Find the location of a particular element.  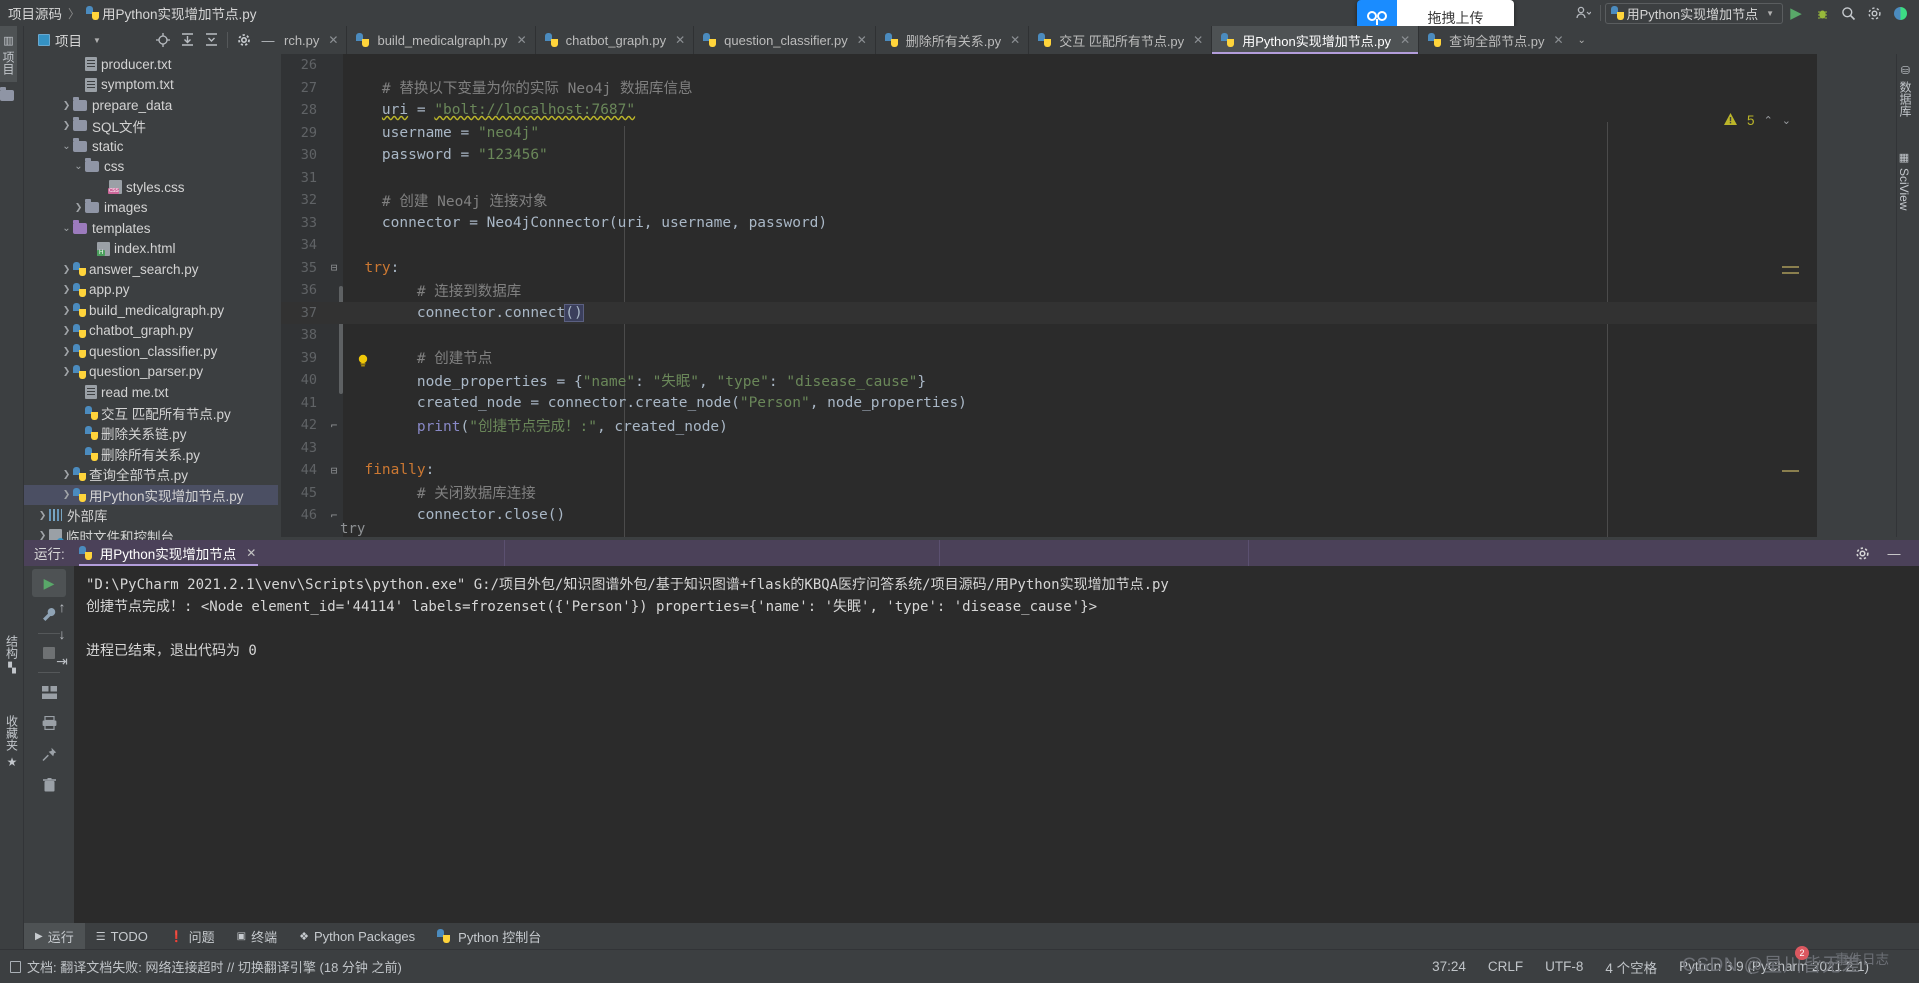

bottom-tab-run: ▶ 运行 is located at coordinates (54, 936).